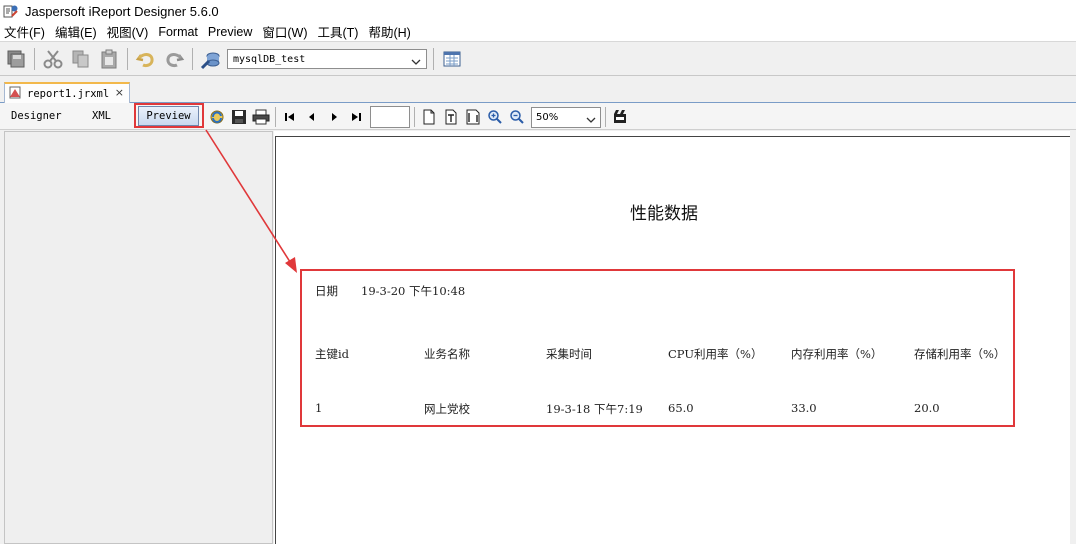  I want to click on preview-tools: 50%, so click(419, 117).